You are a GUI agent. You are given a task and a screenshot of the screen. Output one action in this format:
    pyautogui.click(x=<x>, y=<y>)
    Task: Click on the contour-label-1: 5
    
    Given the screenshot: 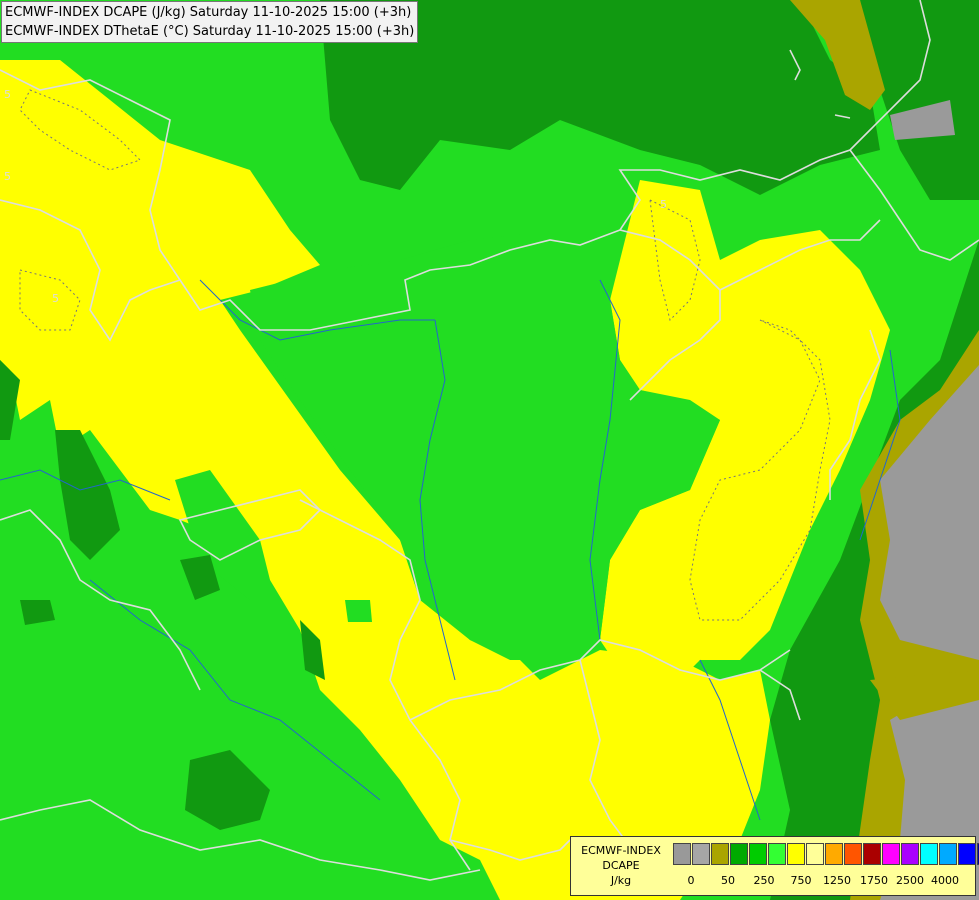 What is the action you would take?
    pyautogui.click(x=7, y=94)
    